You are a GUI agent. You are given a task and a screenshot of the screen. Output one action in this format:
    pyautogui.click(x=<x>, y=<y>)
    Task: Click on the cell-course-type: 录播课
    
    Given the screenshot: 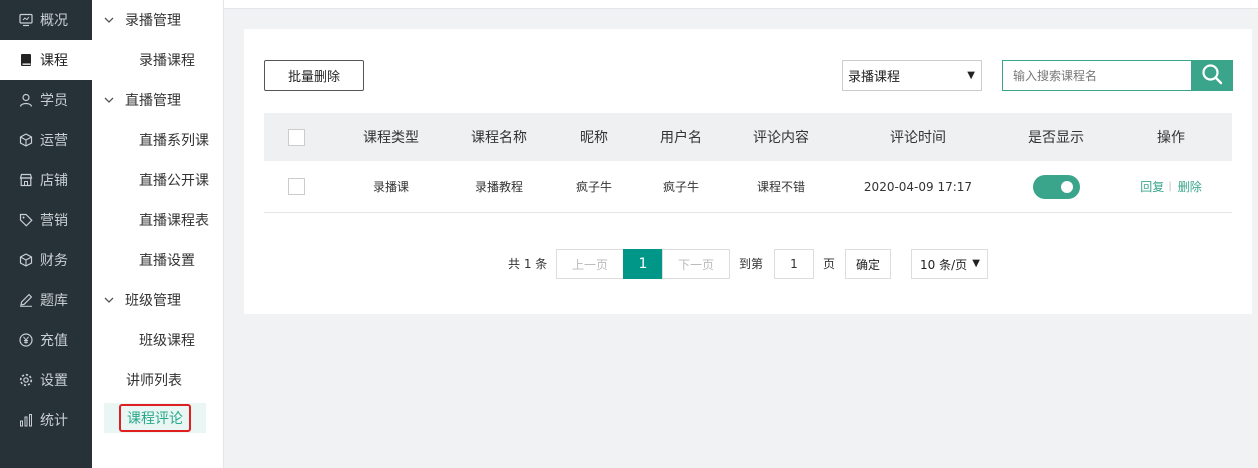 What is the action you would take?
    pyautogui.click(x=390, y=187)
    